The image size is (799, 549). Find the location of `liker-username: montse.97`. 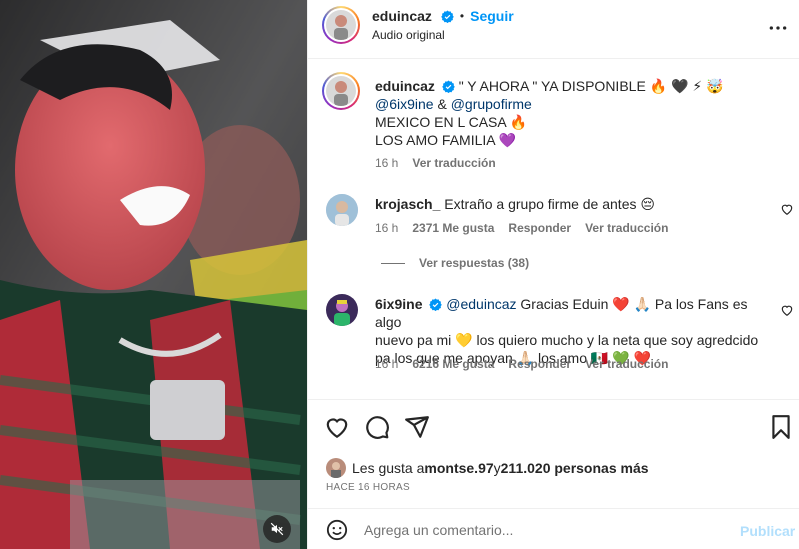

liker-username: montse.97 is located at coordinates (458, 468).